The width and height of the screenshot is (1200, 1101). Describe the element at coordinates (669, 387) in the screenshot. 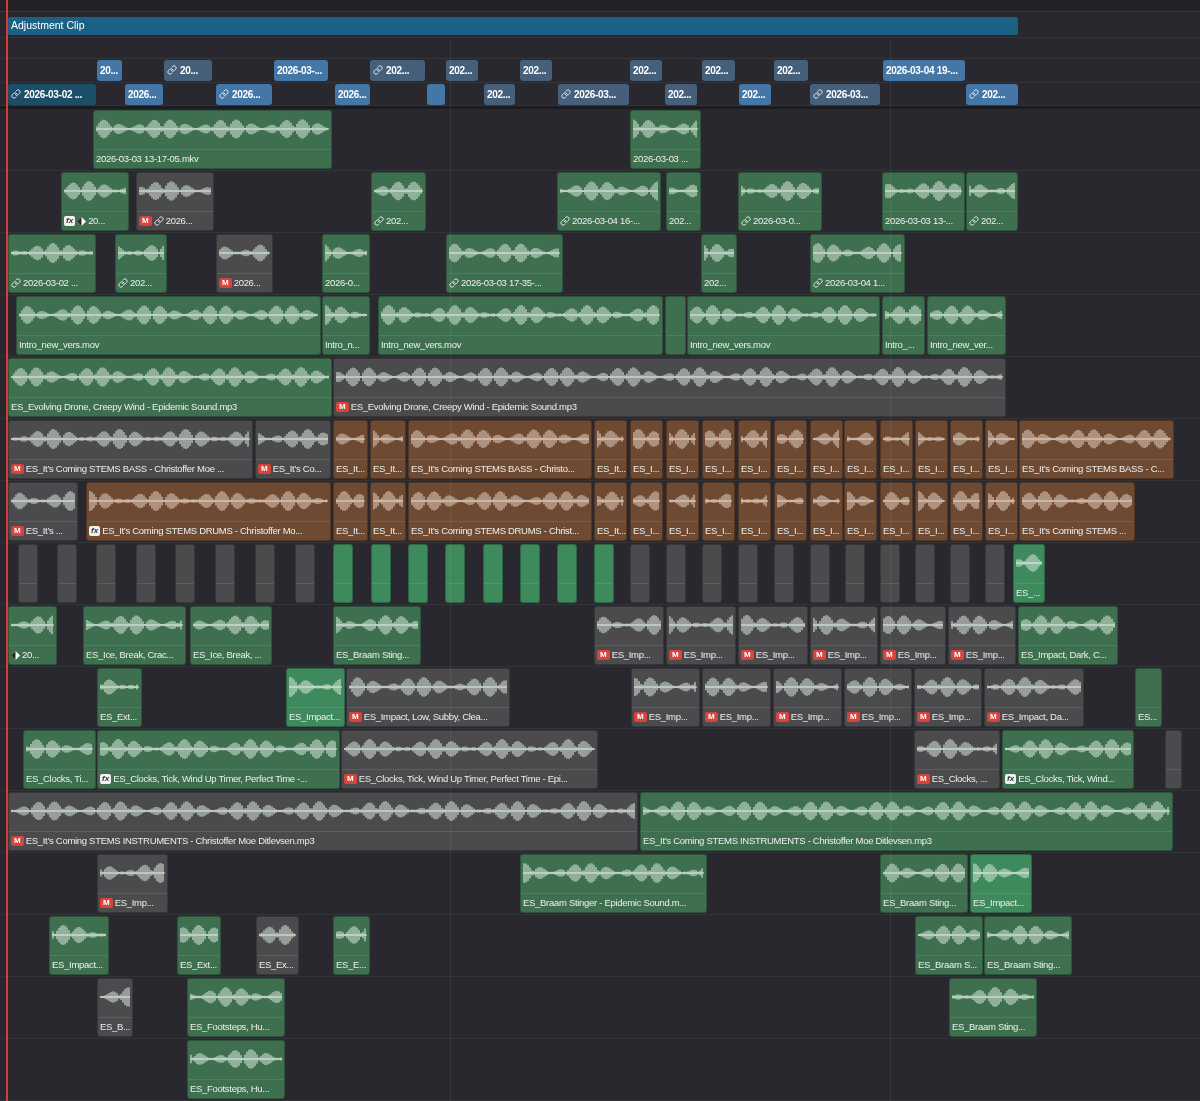

I see `timeline-clip: M ES_Evolving Drone, Creepy Wind - Epidemic Sound.mp3` at that location.